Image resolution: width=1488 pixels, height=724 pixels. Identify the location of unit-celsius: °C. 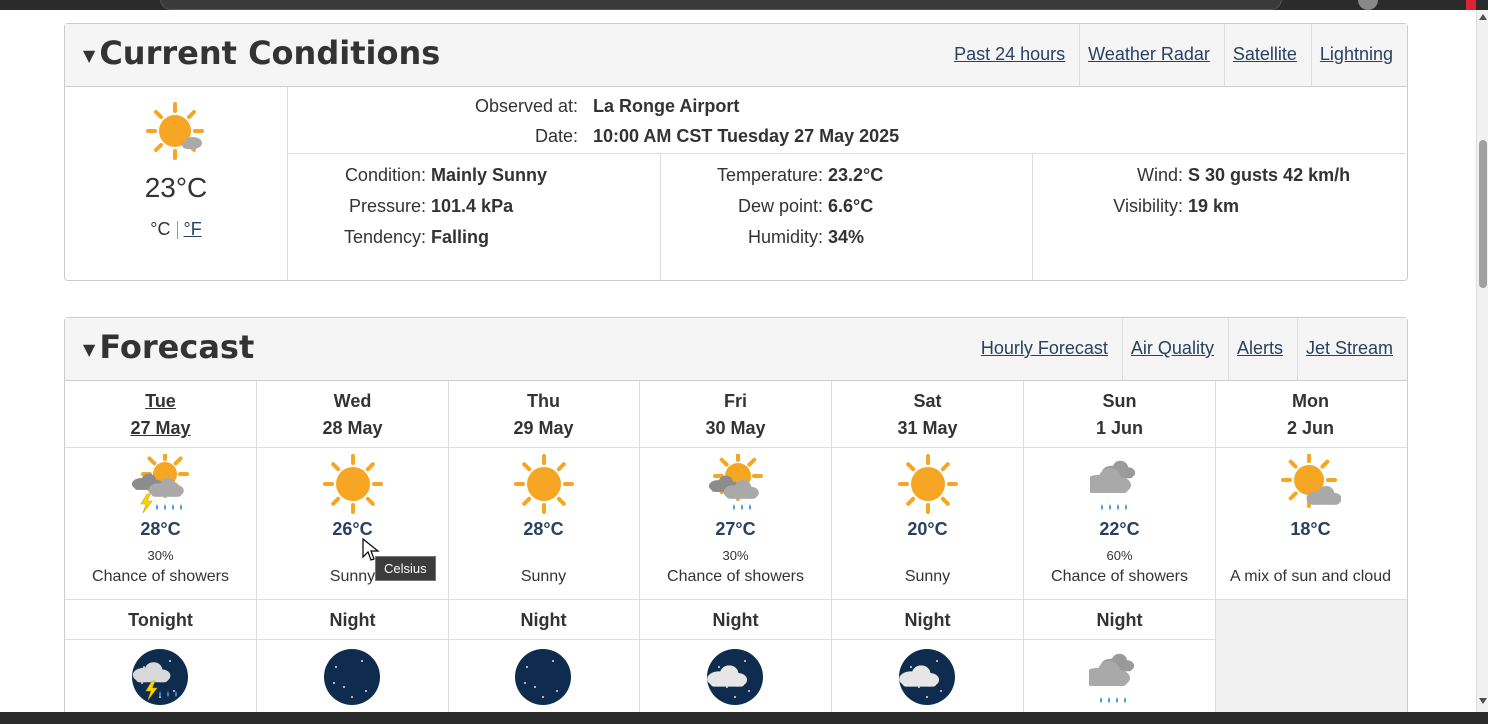
(160, 229).